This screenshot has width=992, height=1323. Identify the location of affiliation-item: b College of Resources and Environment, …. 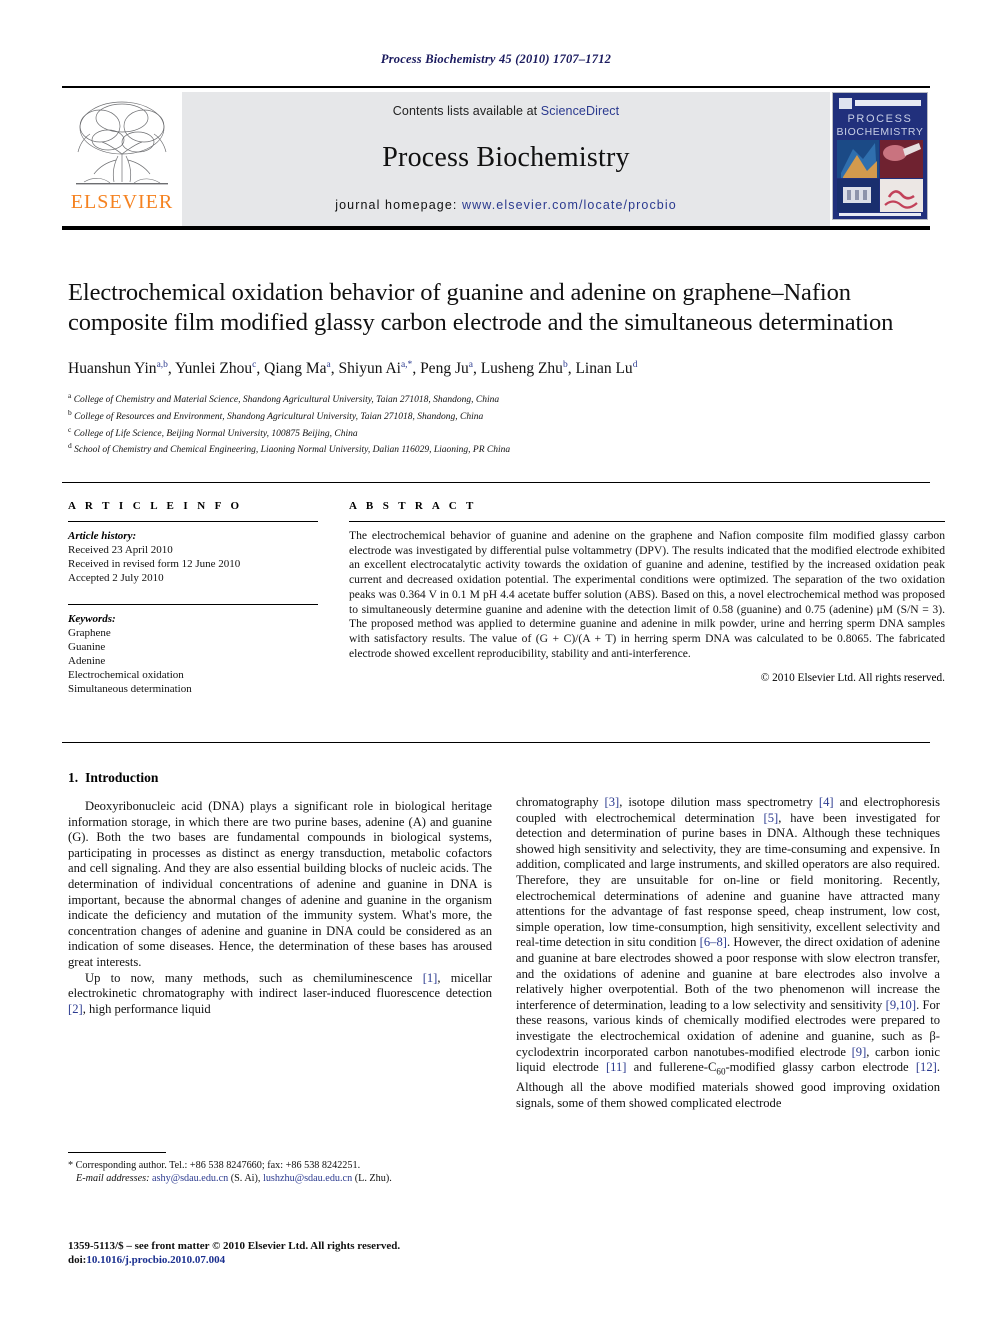
(276, 415).